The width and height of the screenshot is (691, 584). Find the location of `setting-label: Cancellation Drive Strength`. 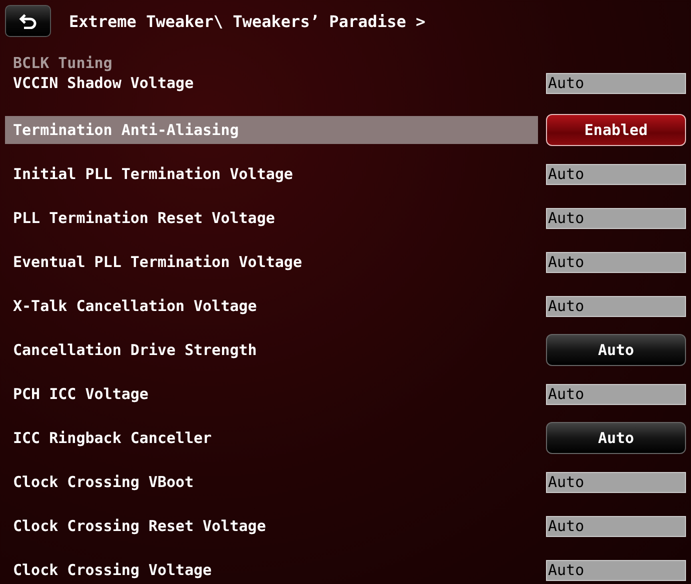

setting-label: Cancellation Drive Strength is located at coordinates (271, 350).